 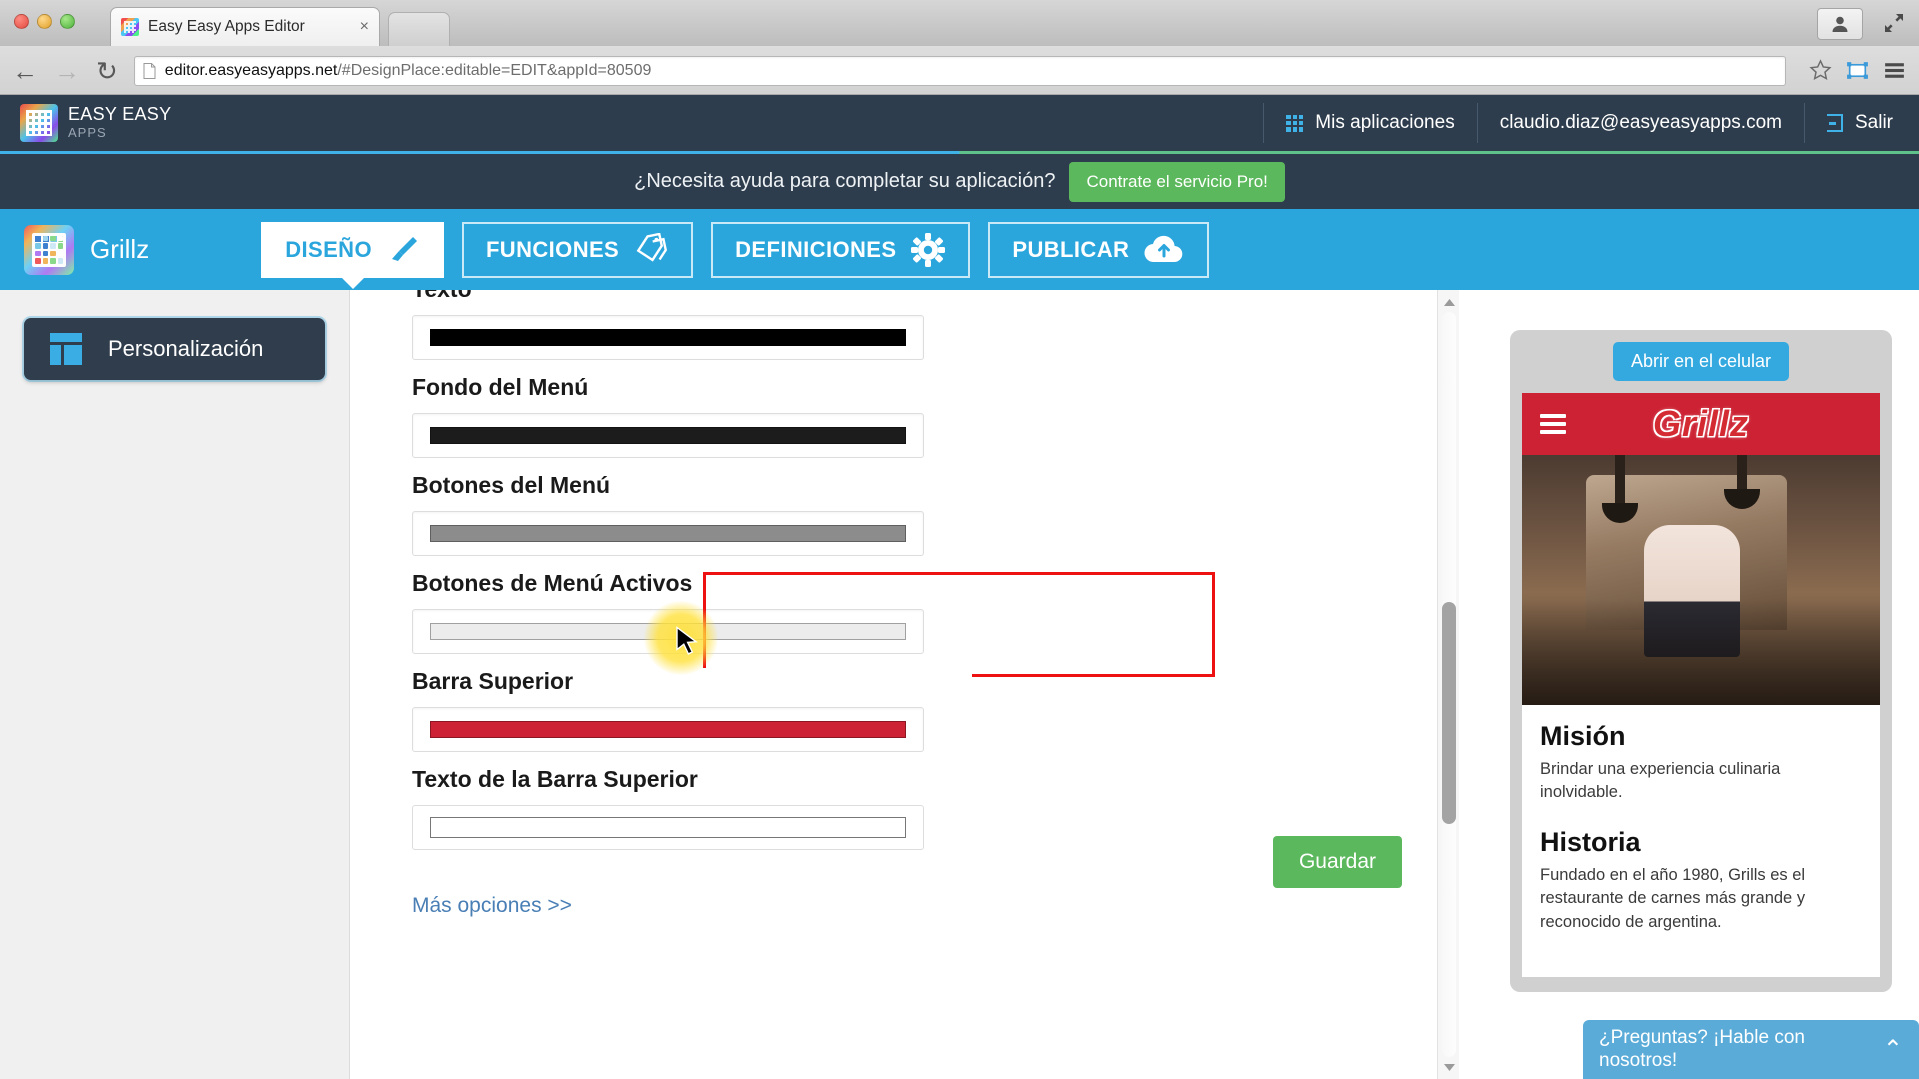 I want to click on tab-publicar: PUBLICAR, so click(x=1099, y=250).